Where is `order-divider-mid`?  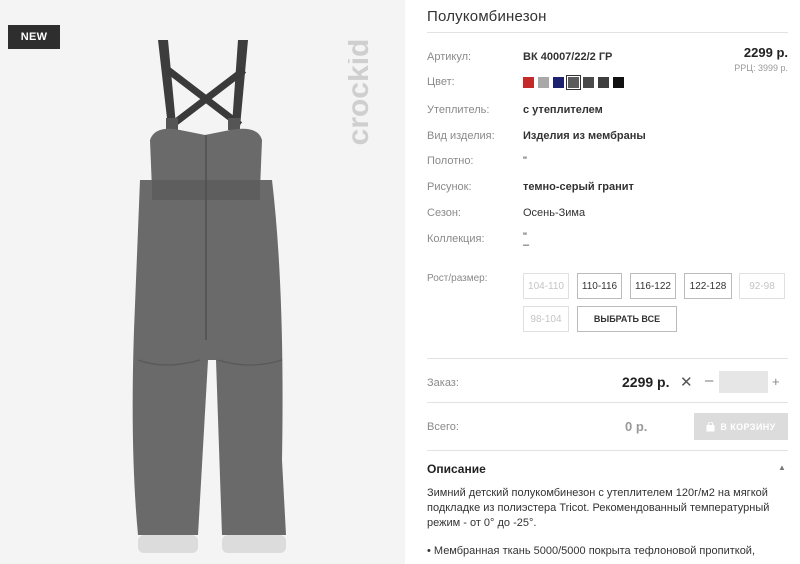 order-divider-mid is located at coordinates (607, 402).